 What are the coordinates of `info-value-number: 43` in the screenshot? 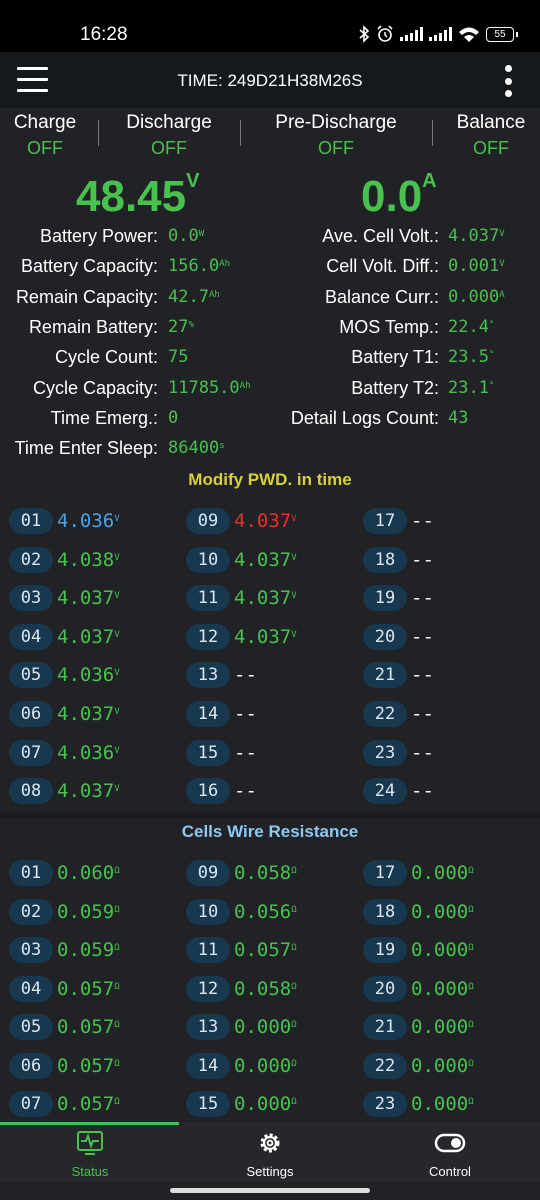 It's located at (458, 417).